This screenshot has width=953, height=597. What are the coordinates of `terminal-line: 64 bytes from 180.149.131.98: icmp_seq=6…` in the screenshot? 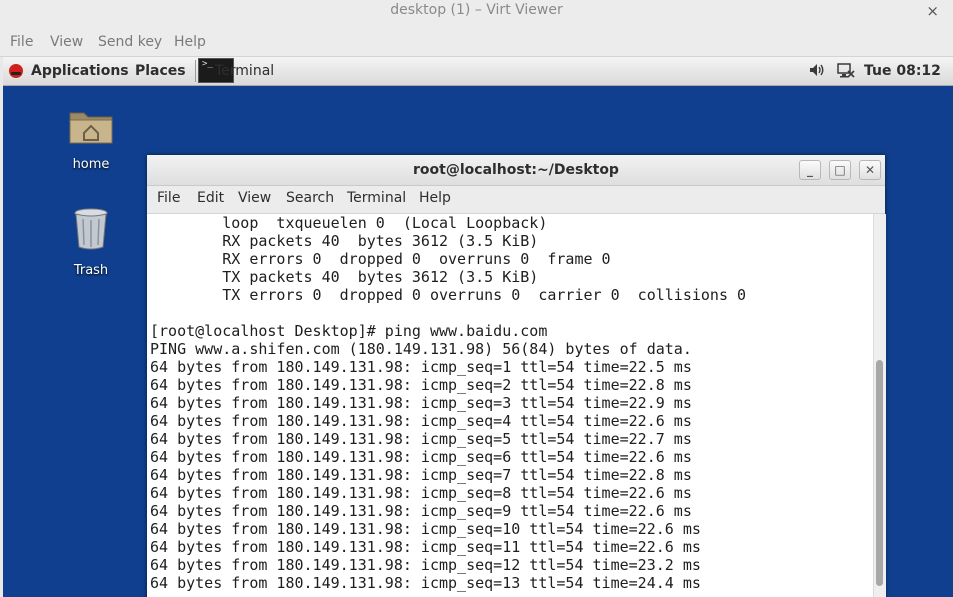 It's located at (421, 457).